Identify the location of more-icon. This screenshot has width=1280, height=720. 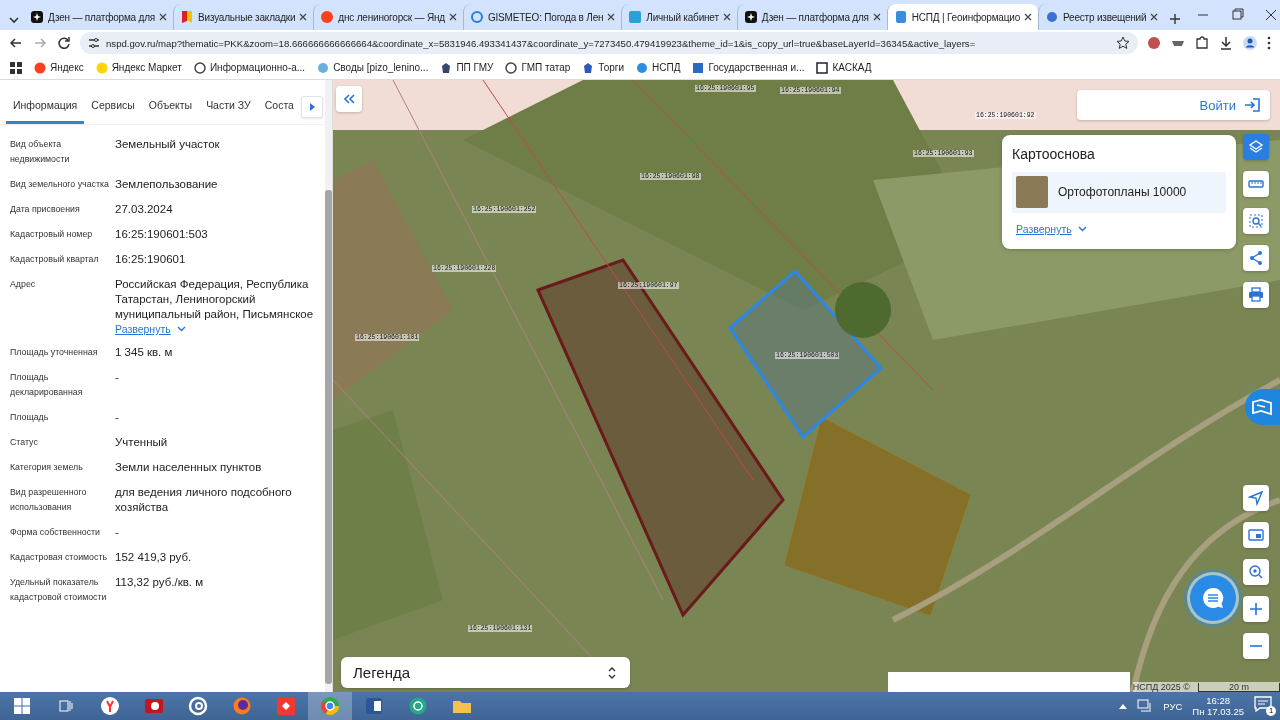
(1269, 43).